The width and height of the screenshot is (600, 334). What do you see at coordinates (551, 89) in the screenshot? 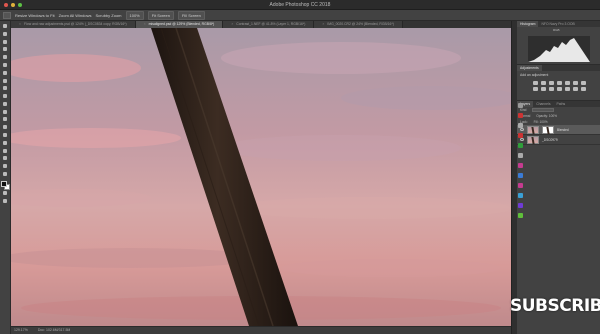
I see `channel-mixer-icon` at bounding box center [551, 89].